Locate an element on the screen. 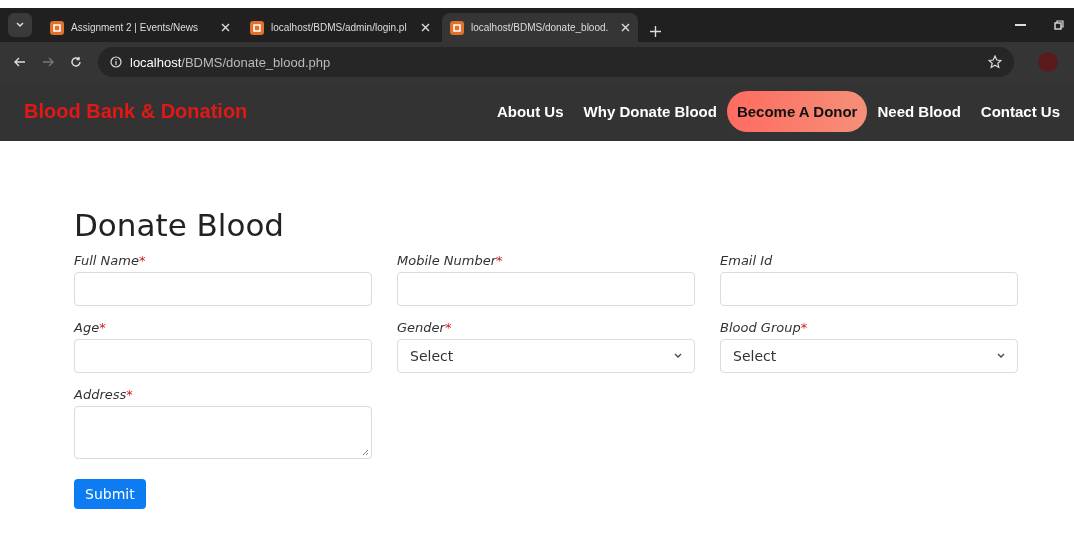 The height and width of the screenshot is (535, 1074). field-label: Gender* is located at coordinates (425, 327).